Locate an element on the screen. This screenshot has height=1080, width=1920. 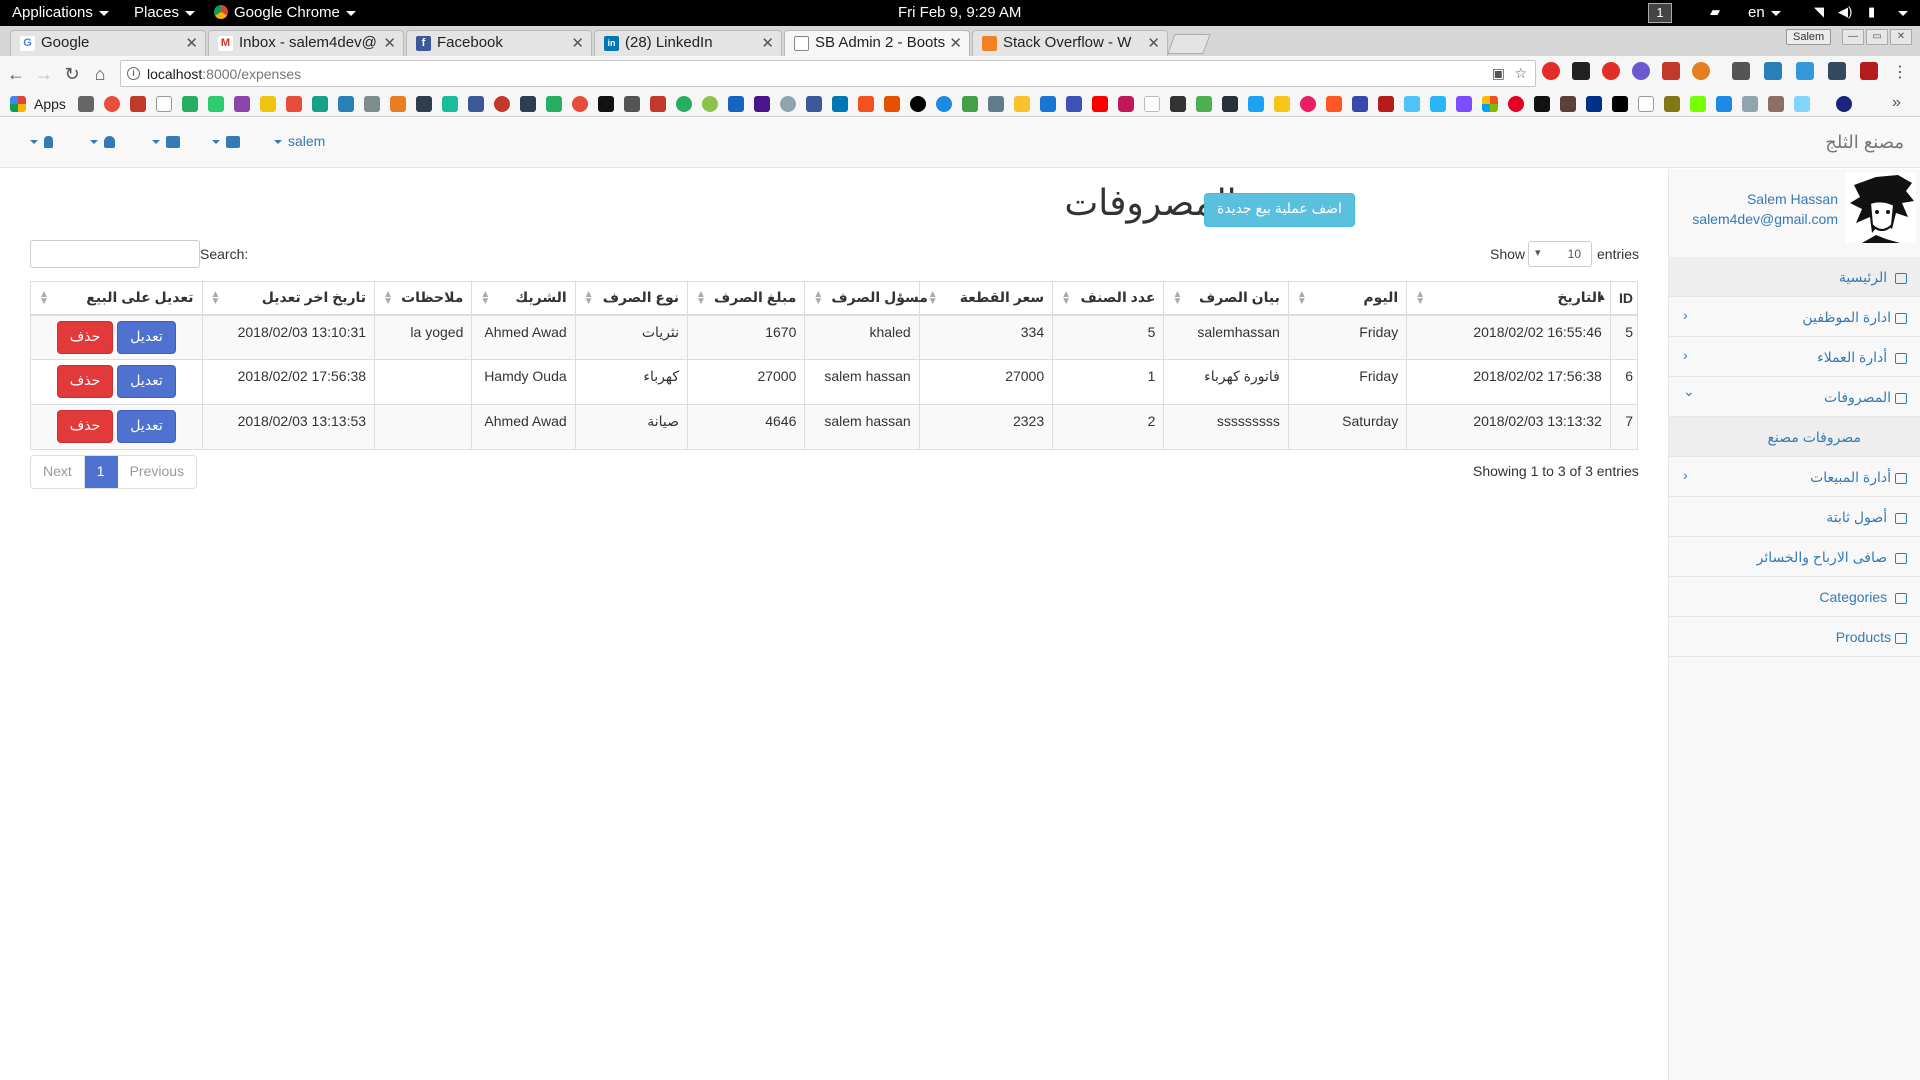
volume-icon: ◀) is located at coordinates (1845, 12).